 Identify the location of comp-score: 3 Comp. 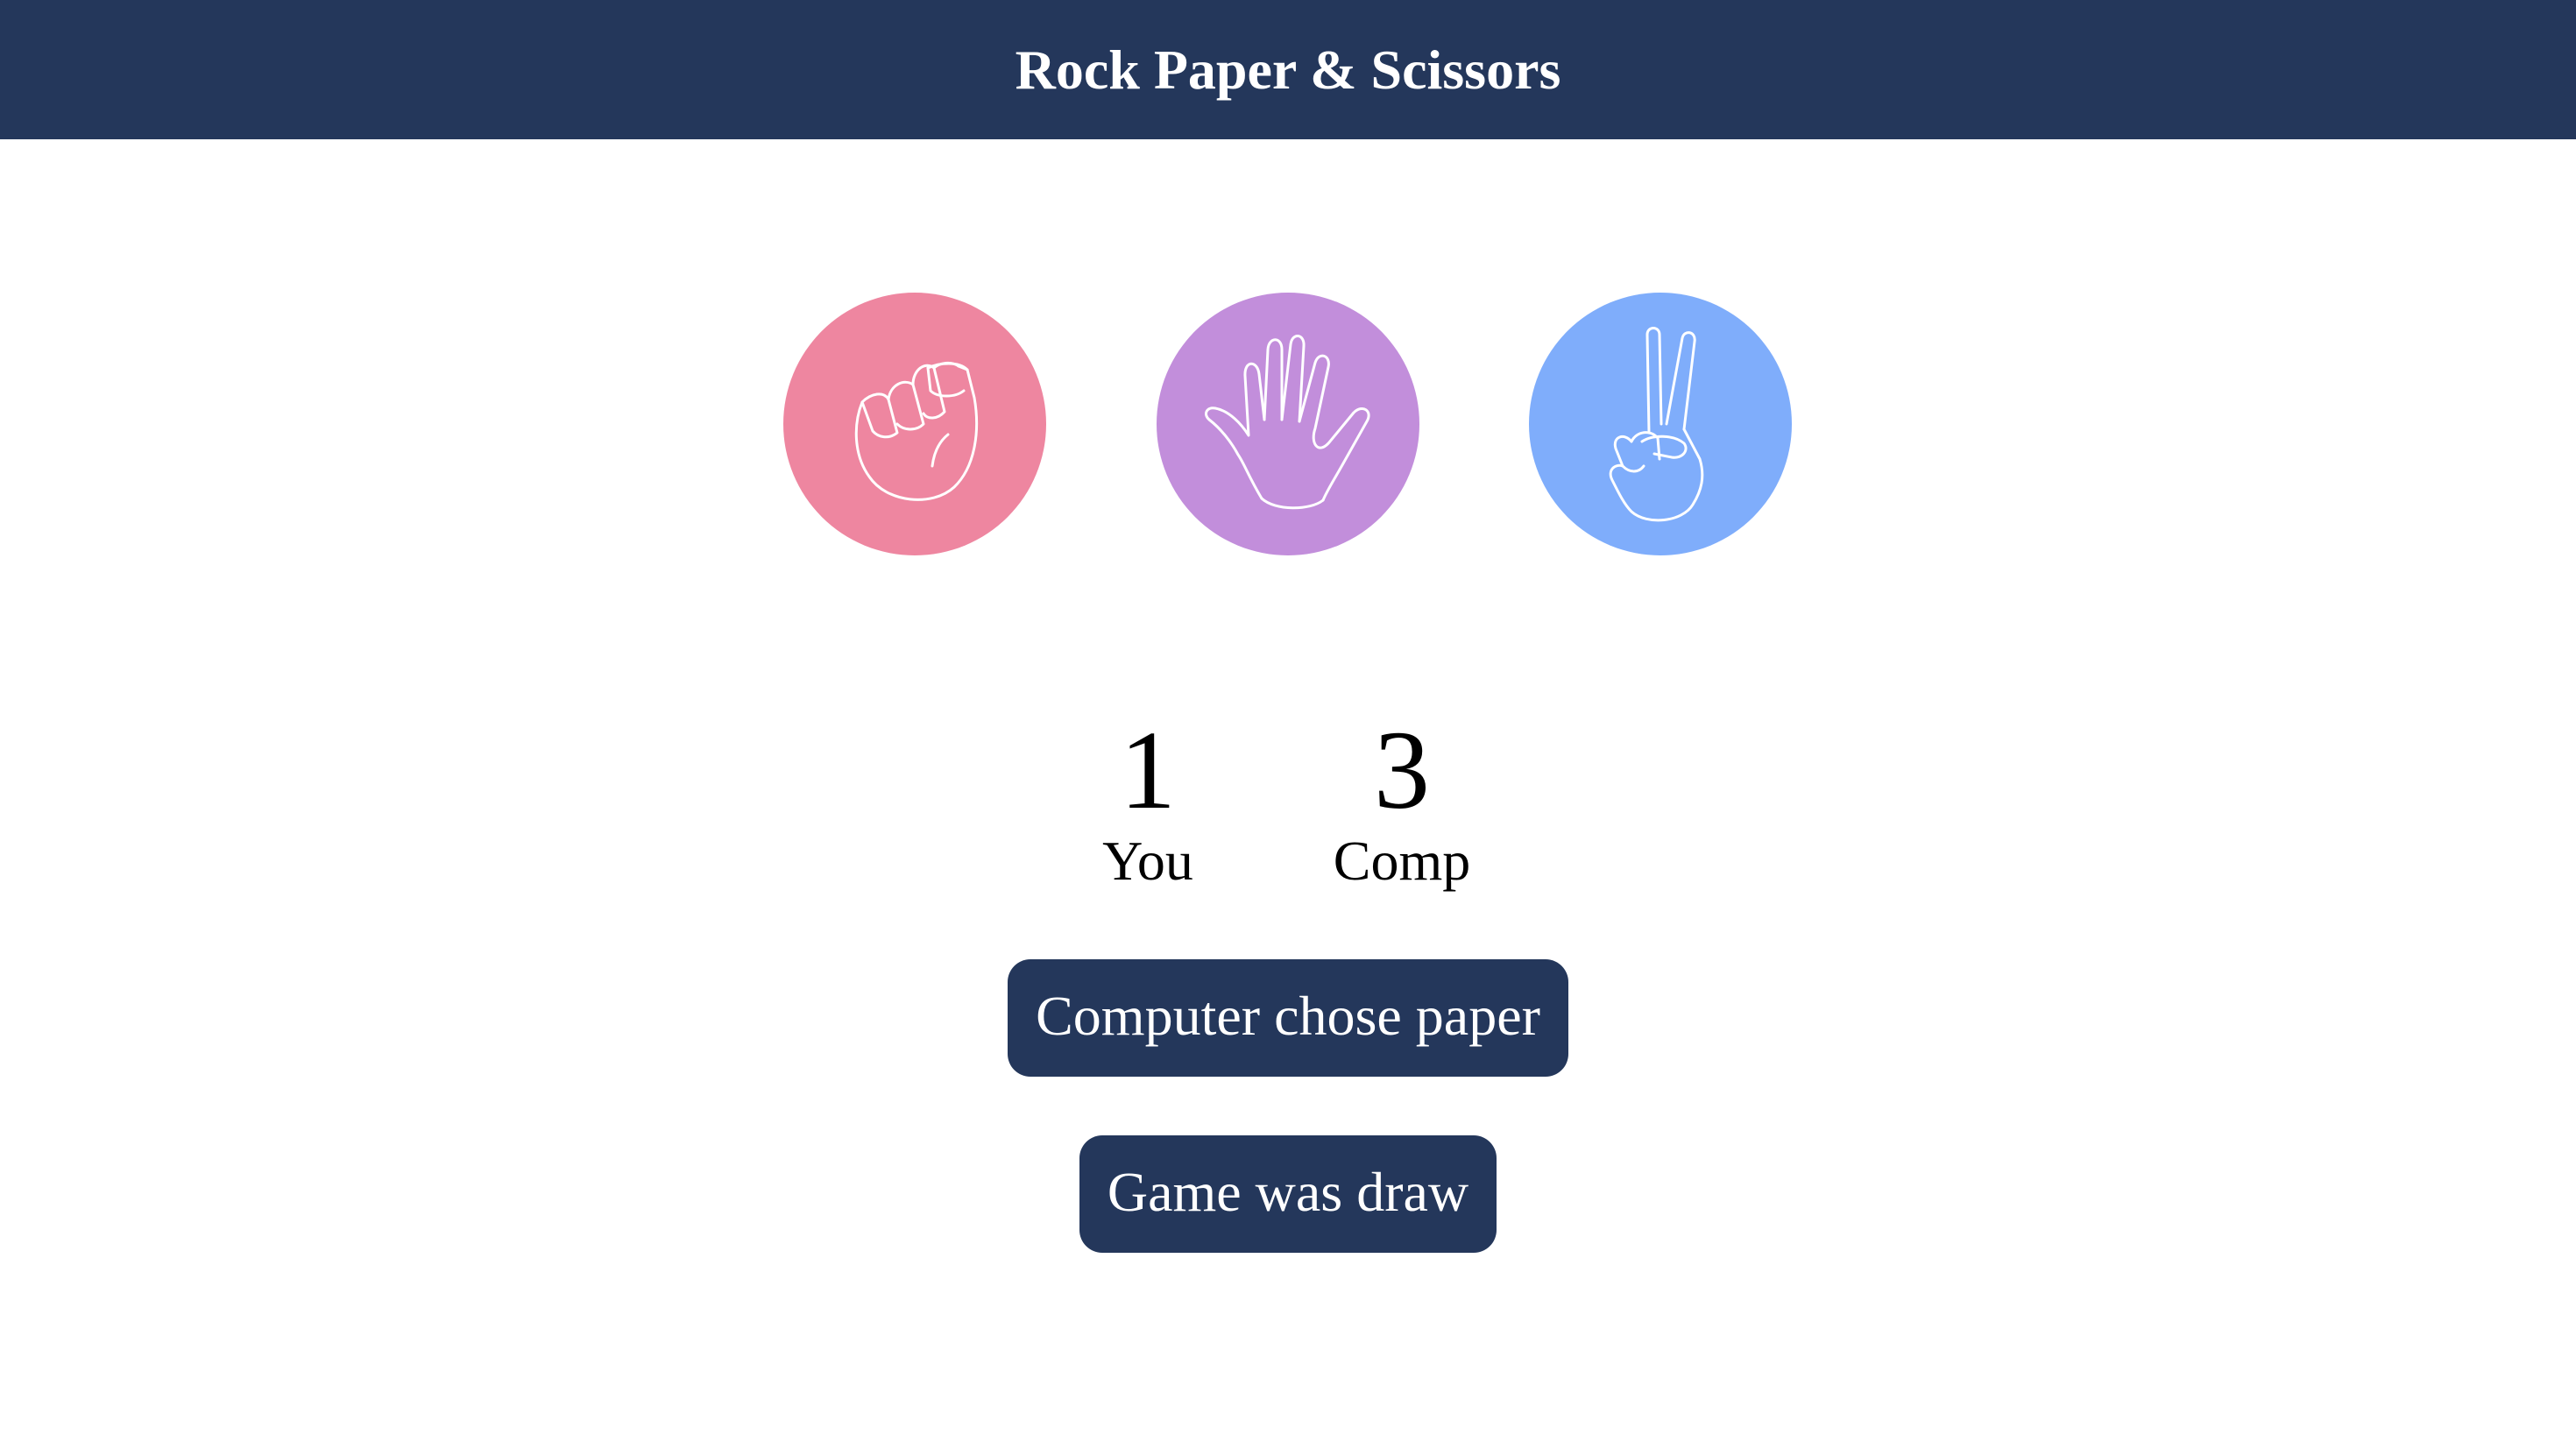
(1402, 801).